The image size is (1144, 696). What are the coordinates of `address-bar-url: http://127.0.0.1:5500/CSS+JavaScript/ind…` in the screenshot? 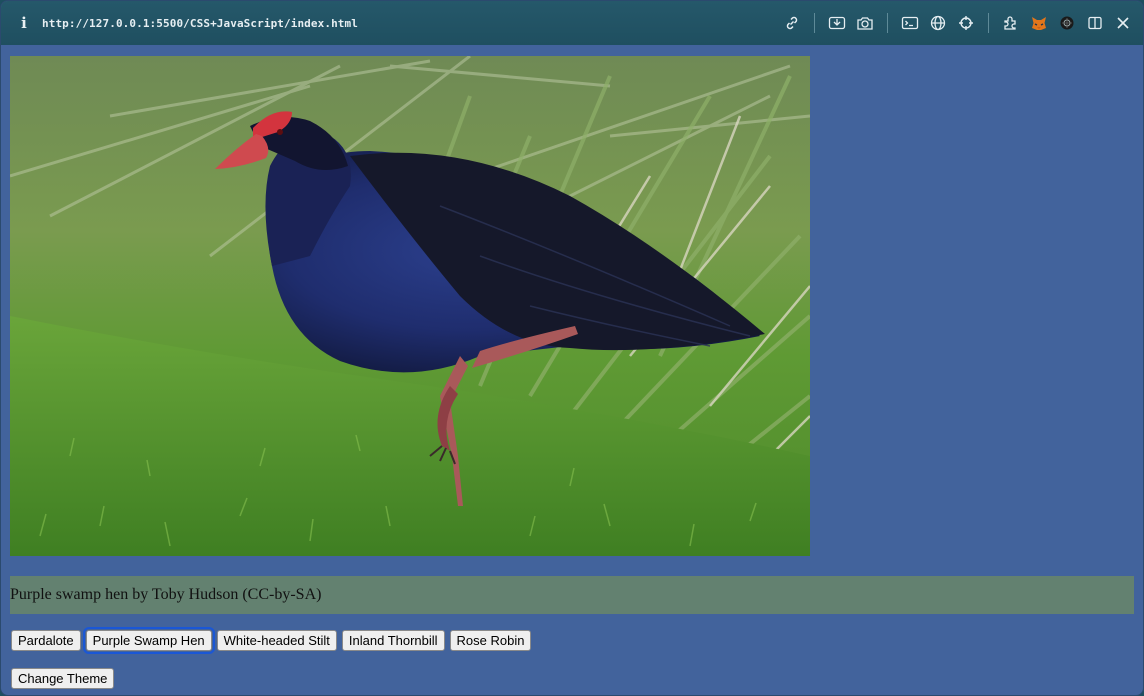 It's located at (200, 23).